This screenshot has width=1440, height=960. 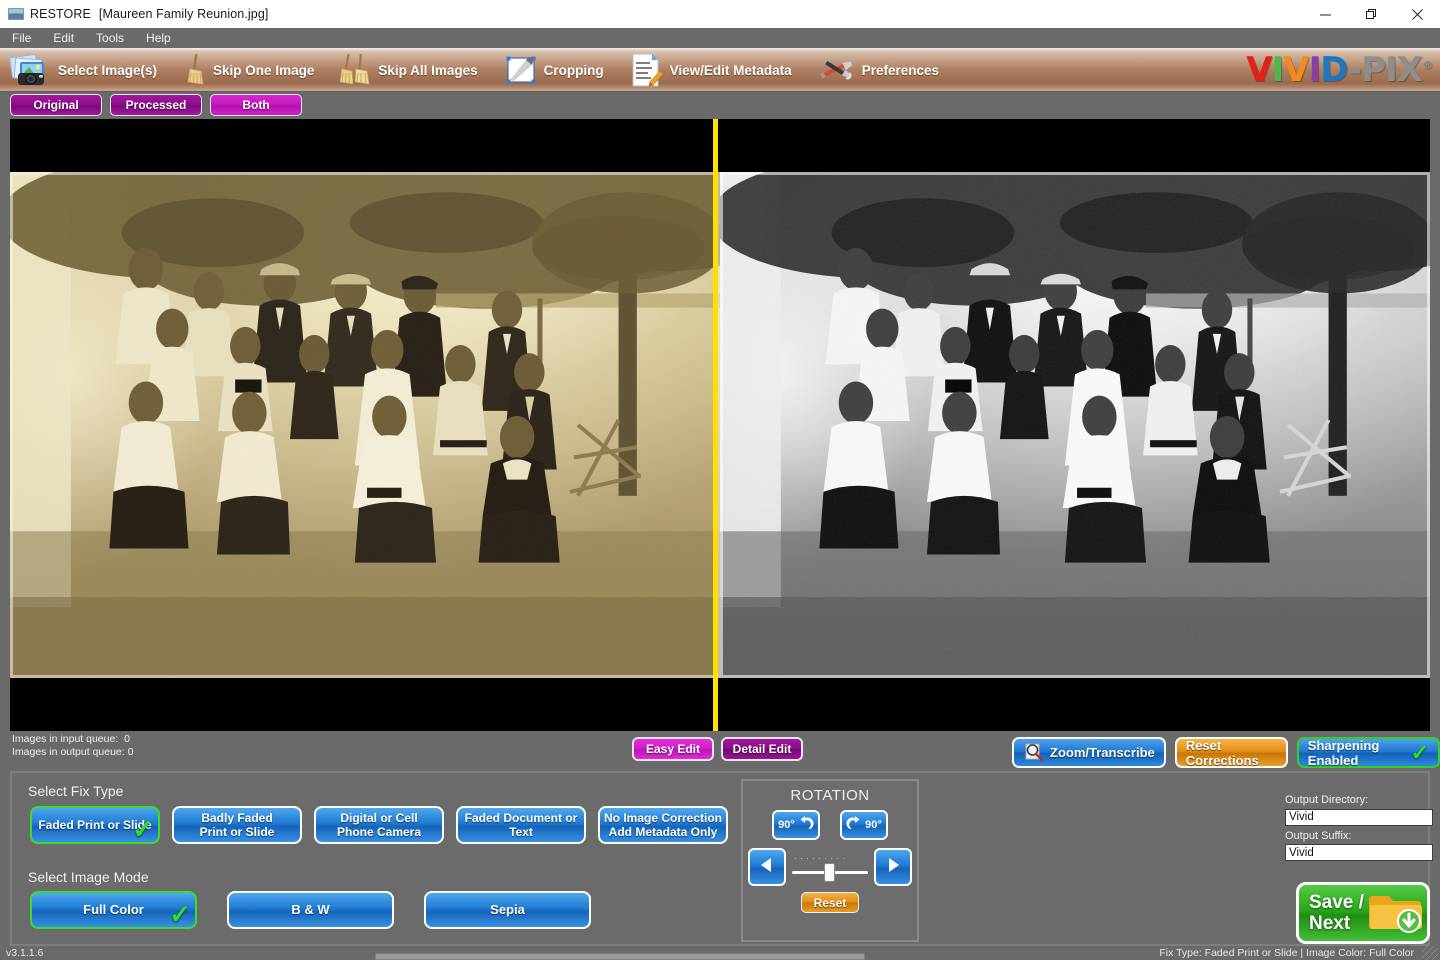 I want to click on fix-type-digital-line1: Digital or Cell, so click(x=379, y=818).